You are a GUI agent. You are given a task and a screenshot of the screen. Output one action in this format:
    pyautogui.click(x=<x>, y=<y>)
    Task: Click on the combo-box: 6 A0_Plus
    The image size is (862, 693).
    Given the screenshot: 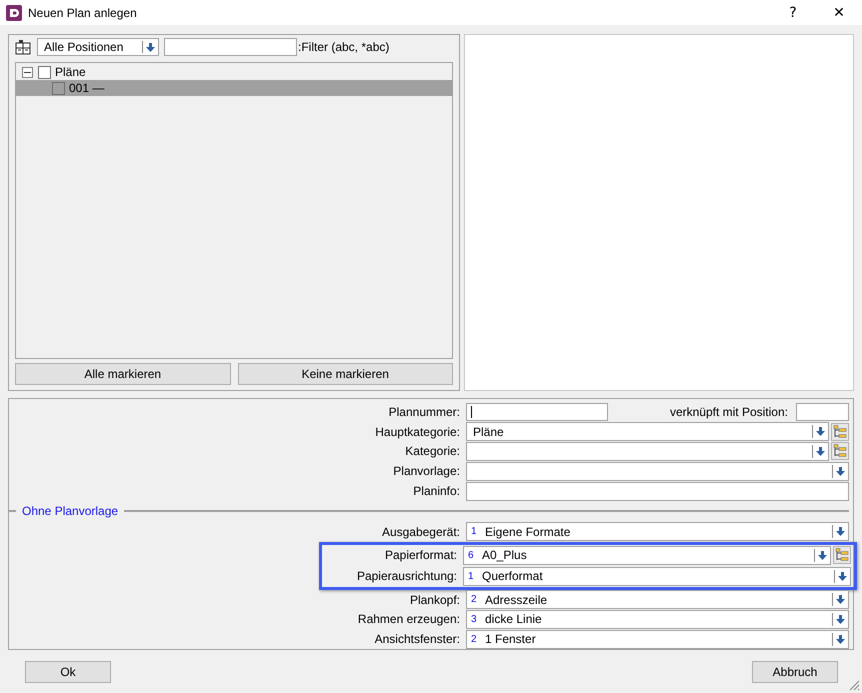 What is the action you would take?
    pyautogui.click(x=647, y=555)
    